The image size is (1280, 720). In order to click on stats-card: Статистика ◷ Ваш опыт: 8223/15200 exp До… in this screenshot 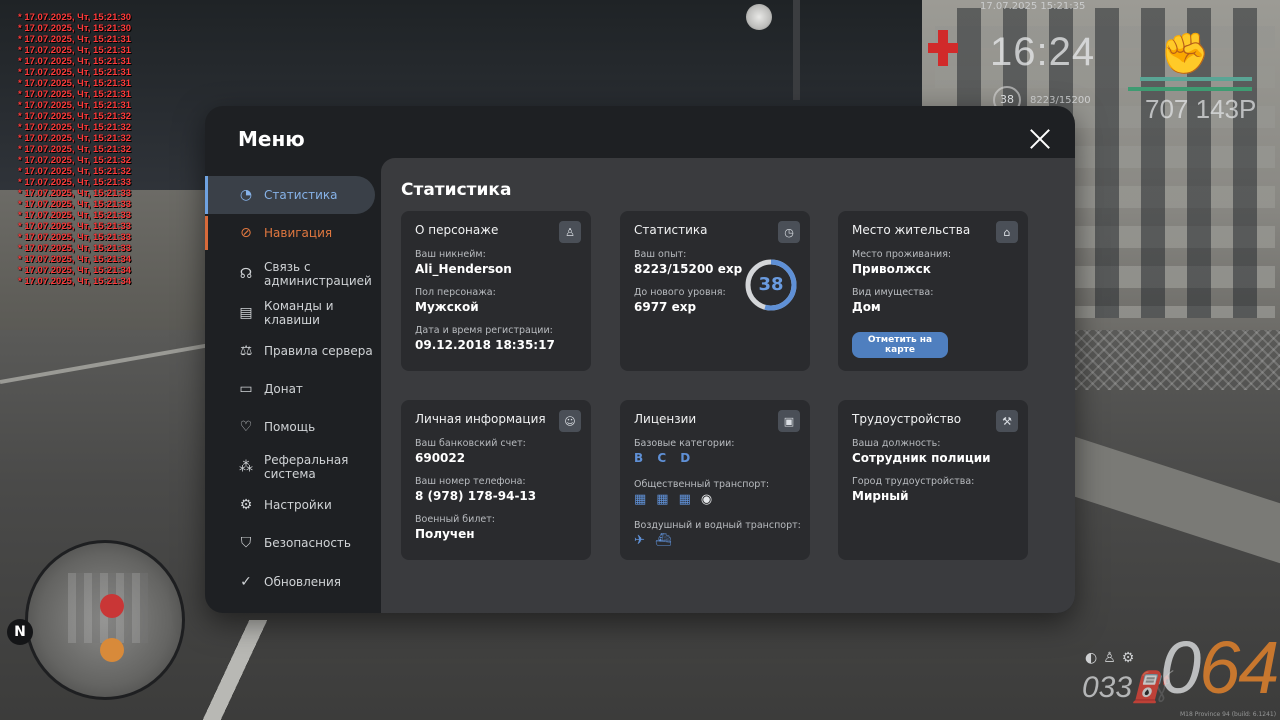, I will do `click(715, 291)`.